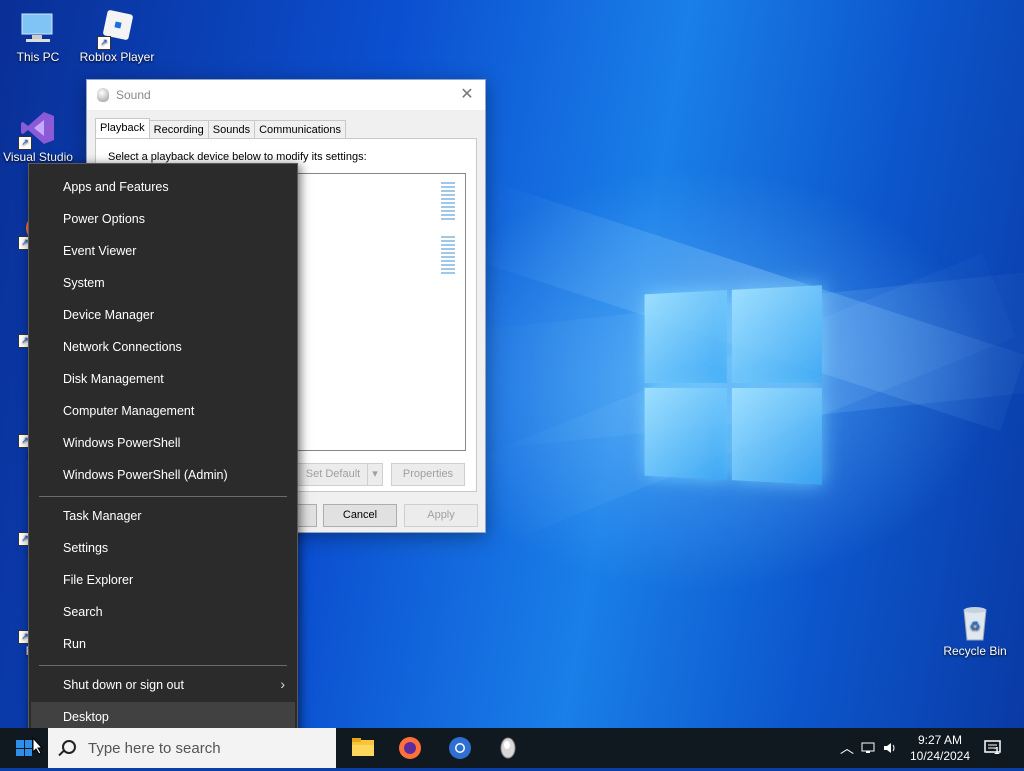  What do you see at coordinates (940, 740) in the screenshot?
I see `clock-time: 9:27 AM` at bounding box center [940, 740].